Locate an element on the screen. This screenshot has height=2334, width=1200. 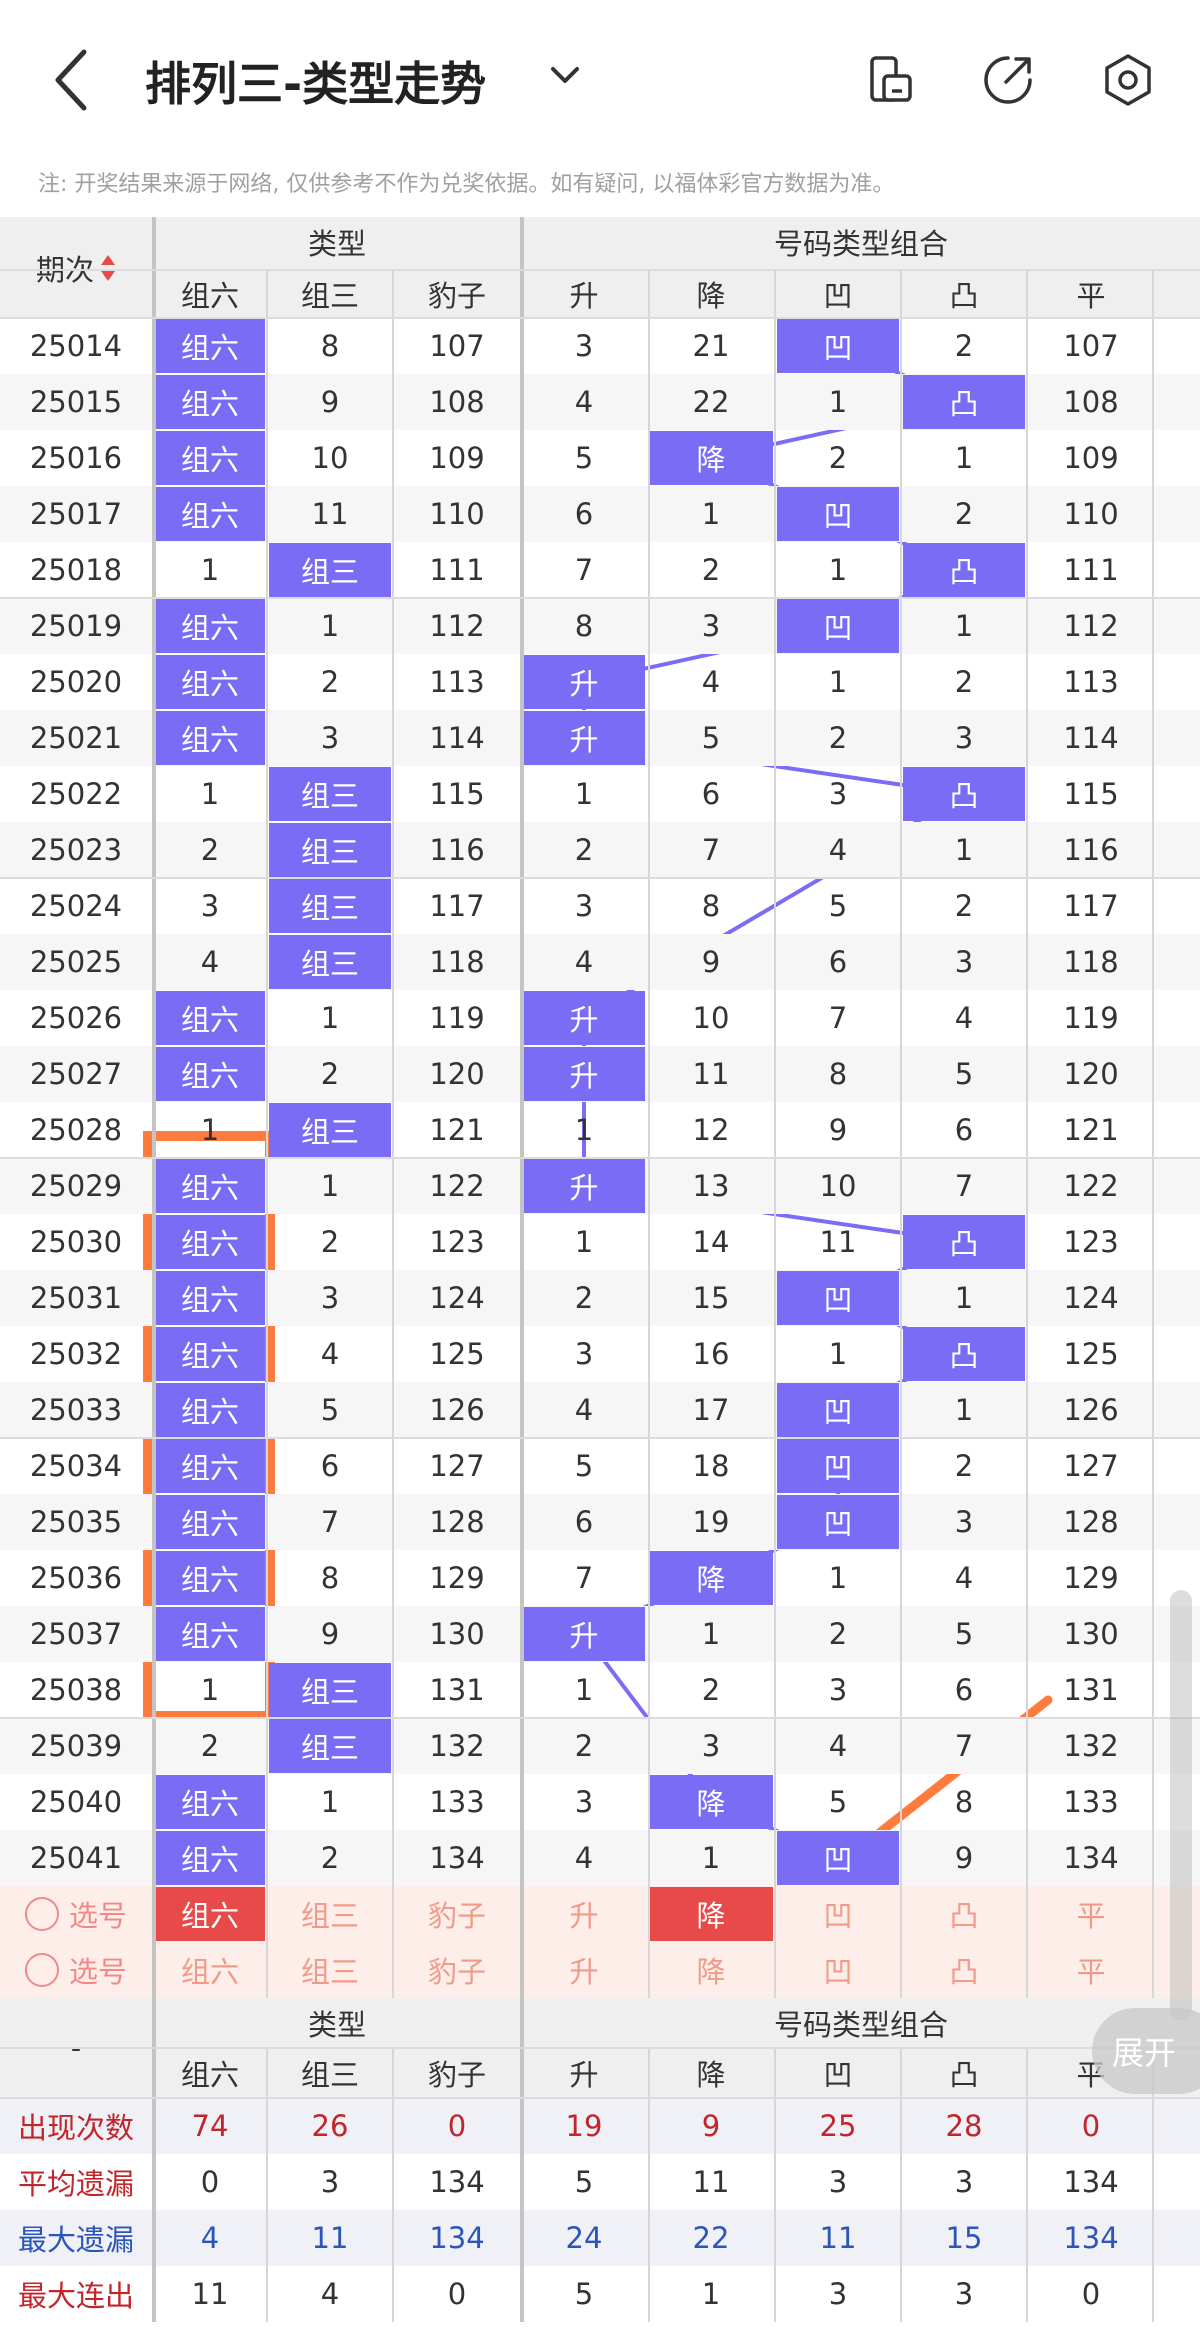
period-cell: 25019 is located at coordinates (76, 626).